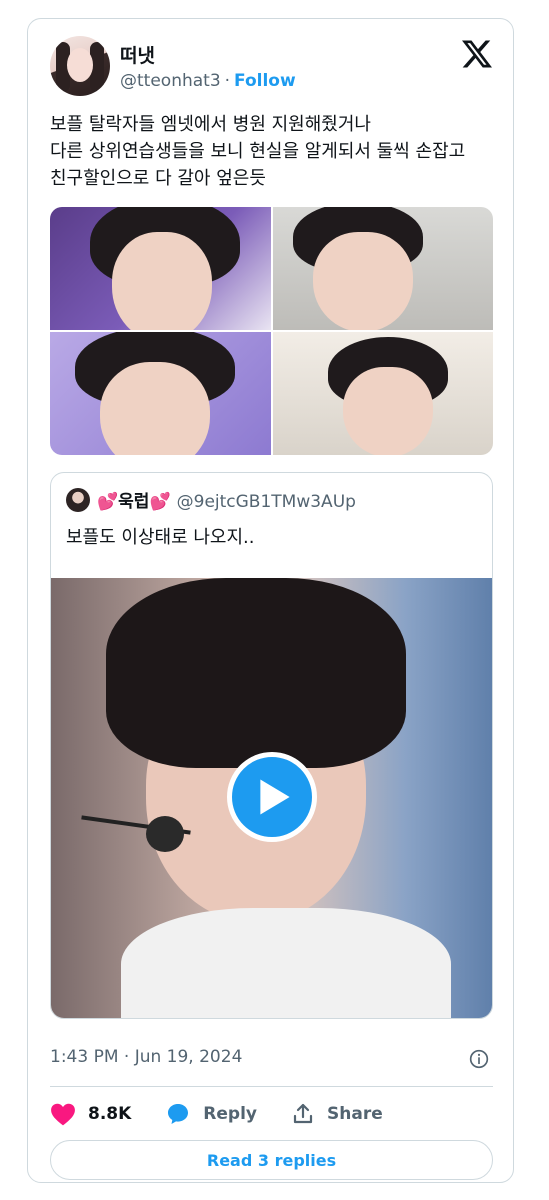  I want to click on author-avatar, so click(80, 66).